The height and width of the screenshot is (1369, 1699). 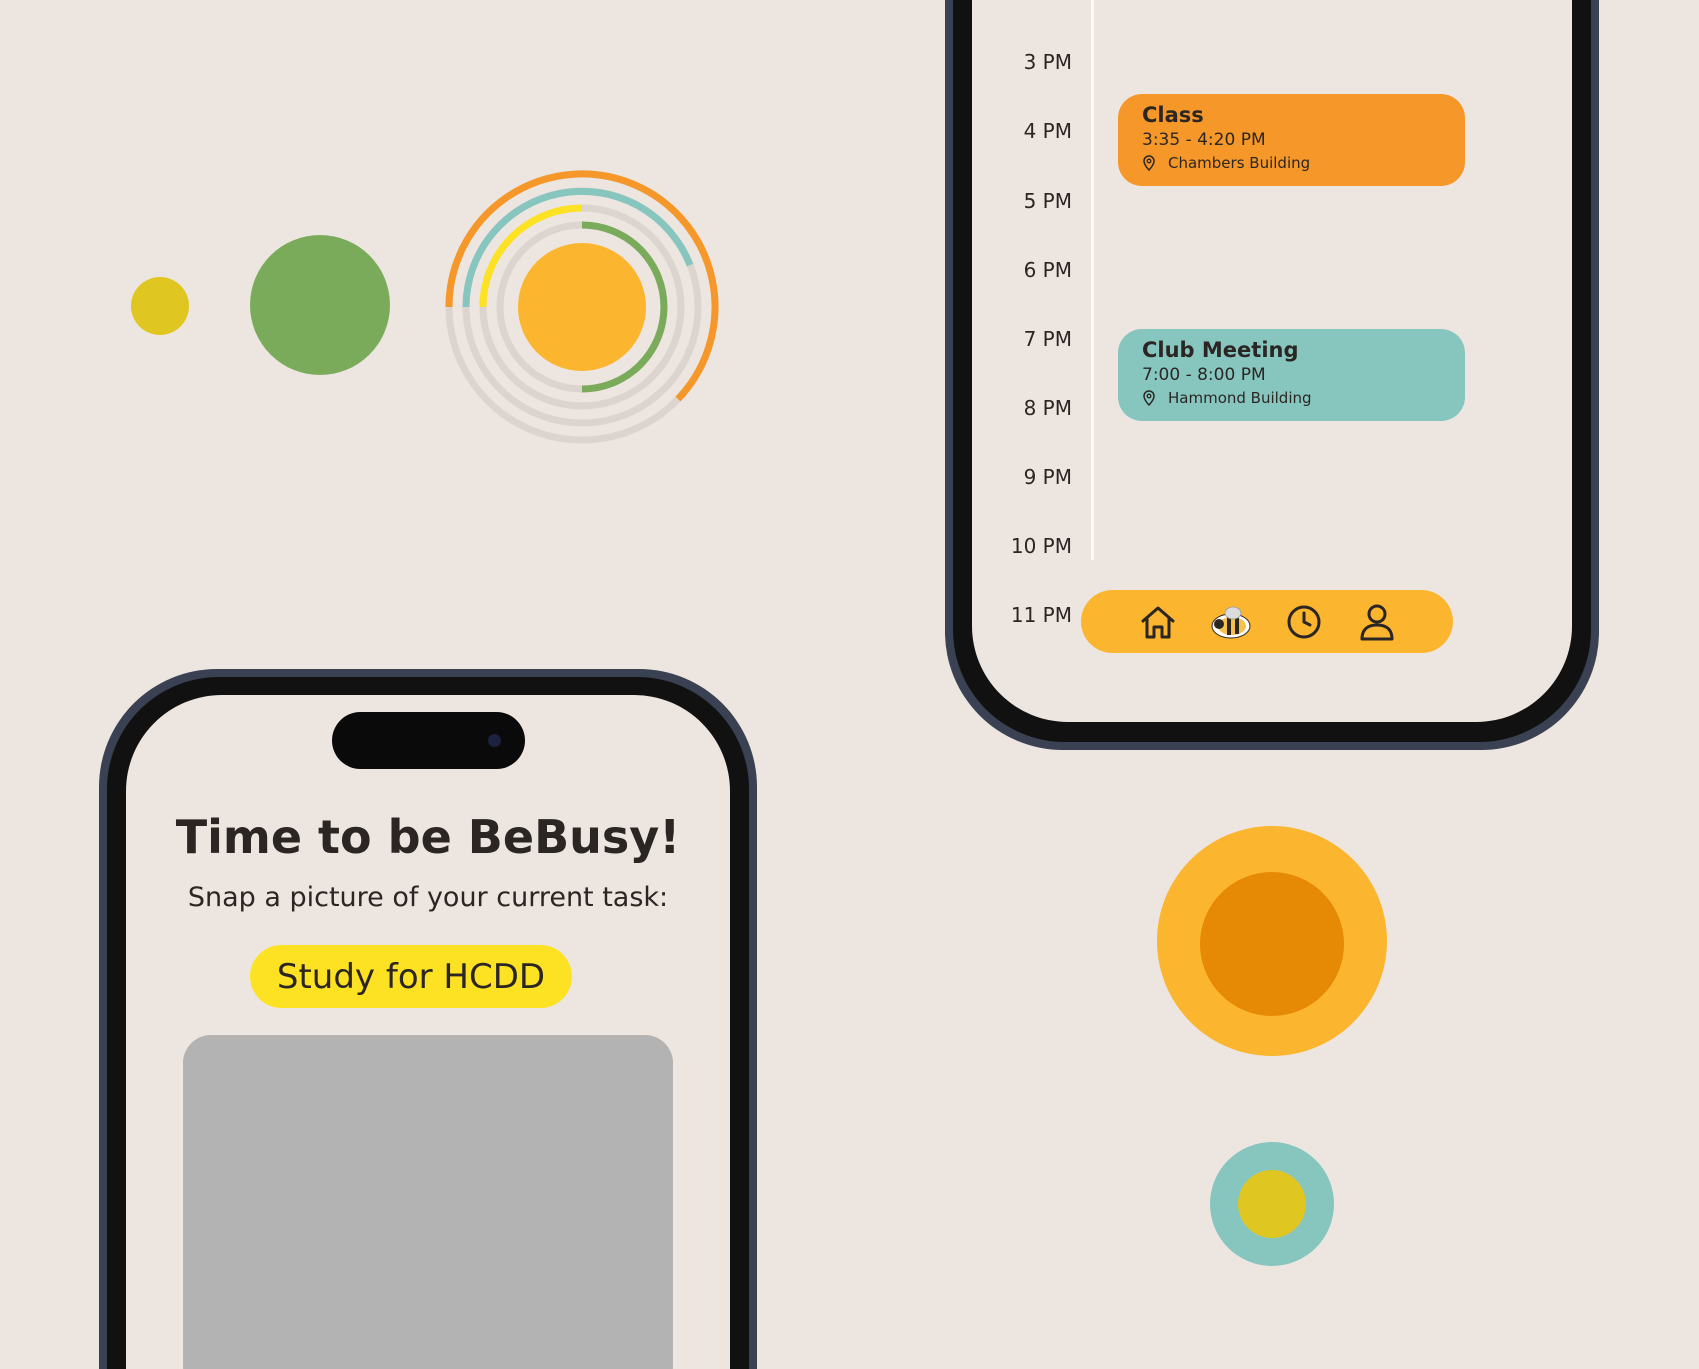 What do you see at coordinates (320, 305) in the screenshot?
I see `green-dot` at bounding box center [320, 305].